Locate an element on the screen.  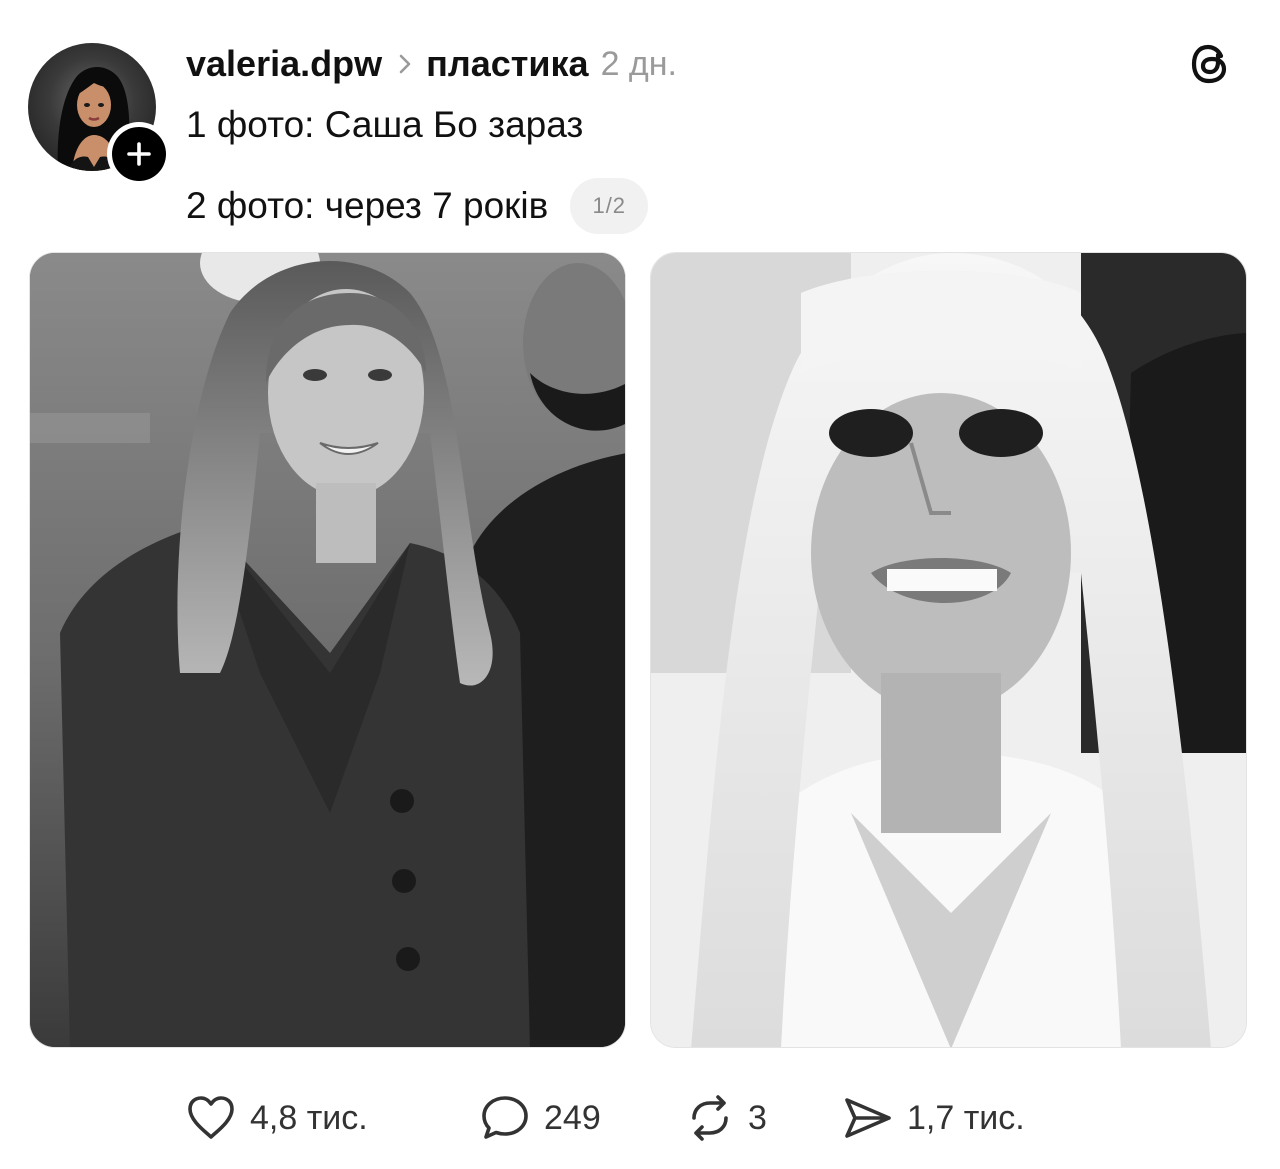
plus-icon is located at coordinates (139, 154).